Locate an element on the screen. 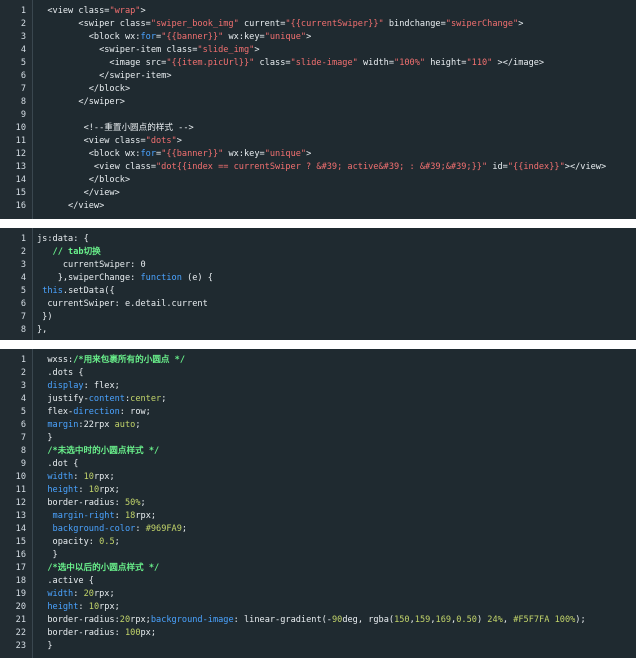  code-token: "wrap" is located at coordinates (125, 11).